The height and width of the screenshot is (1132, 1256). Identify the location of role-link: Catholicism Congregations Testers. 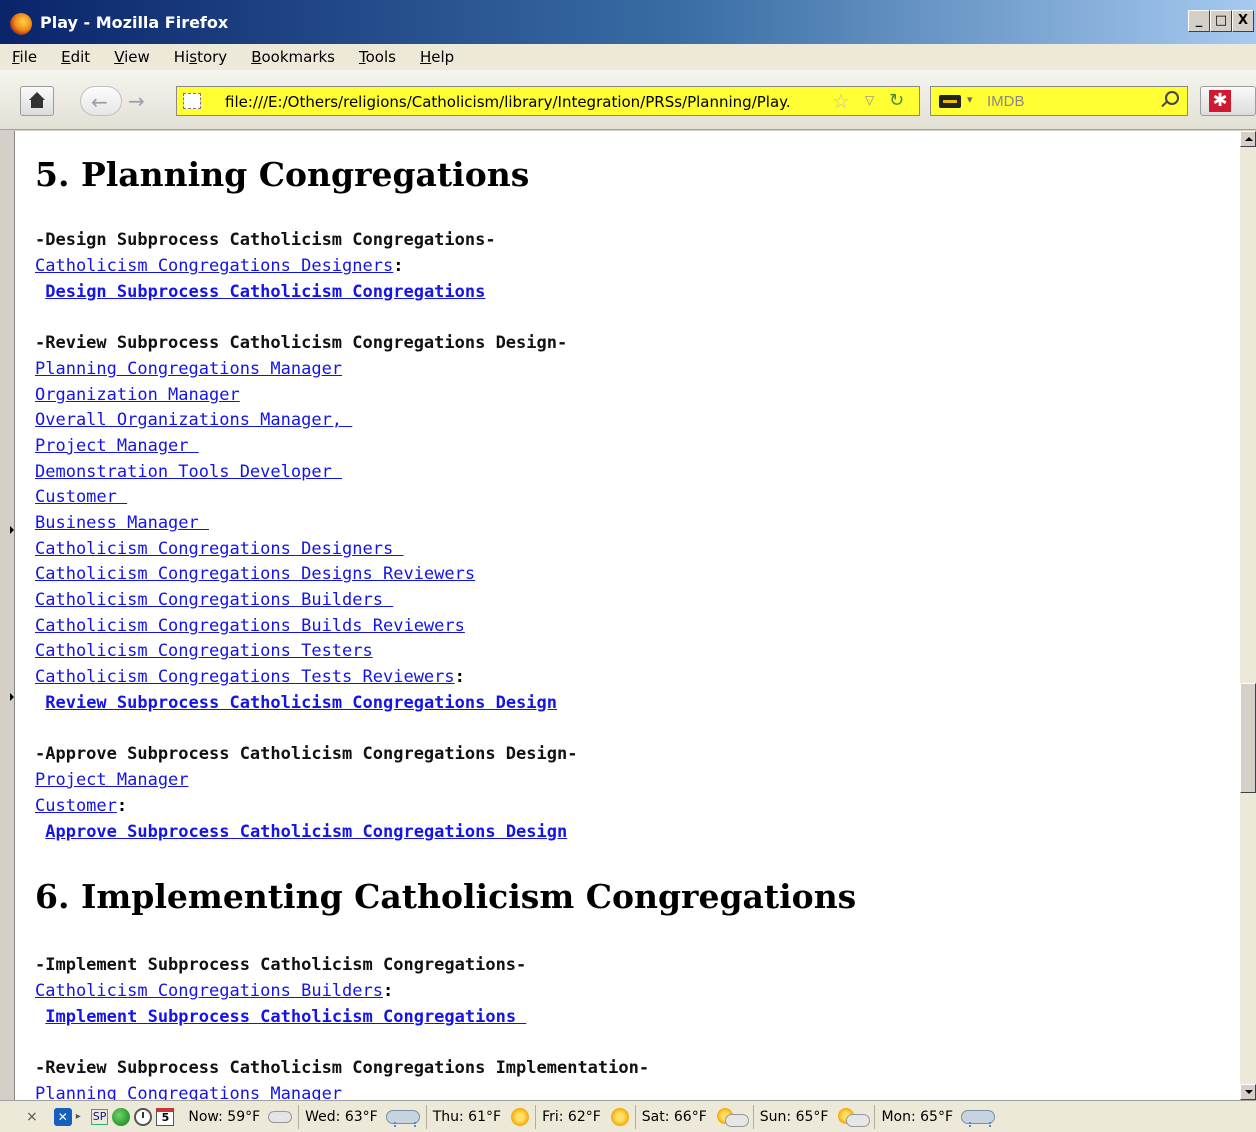
(204, 651).